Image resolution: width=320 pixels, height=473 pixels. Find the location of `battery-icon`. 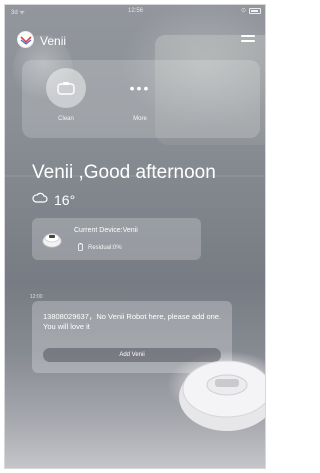

battery-icon is located at coordinates (80, 248).